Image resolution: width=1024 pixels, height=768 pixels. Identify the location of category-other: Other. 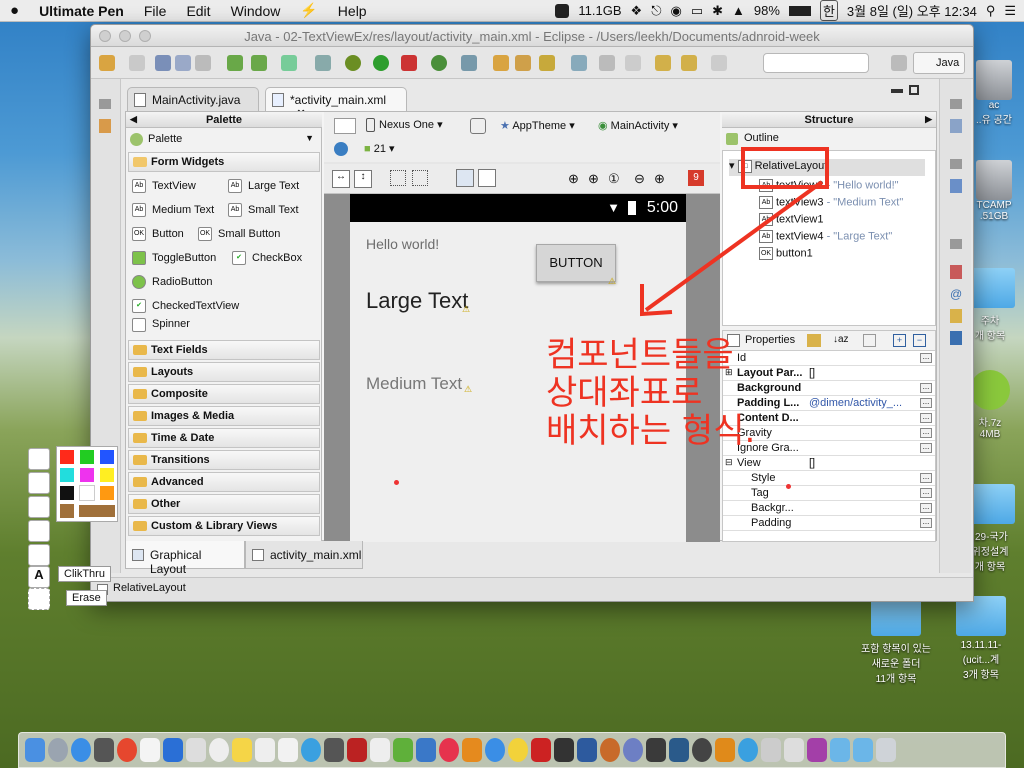
(224, 504).